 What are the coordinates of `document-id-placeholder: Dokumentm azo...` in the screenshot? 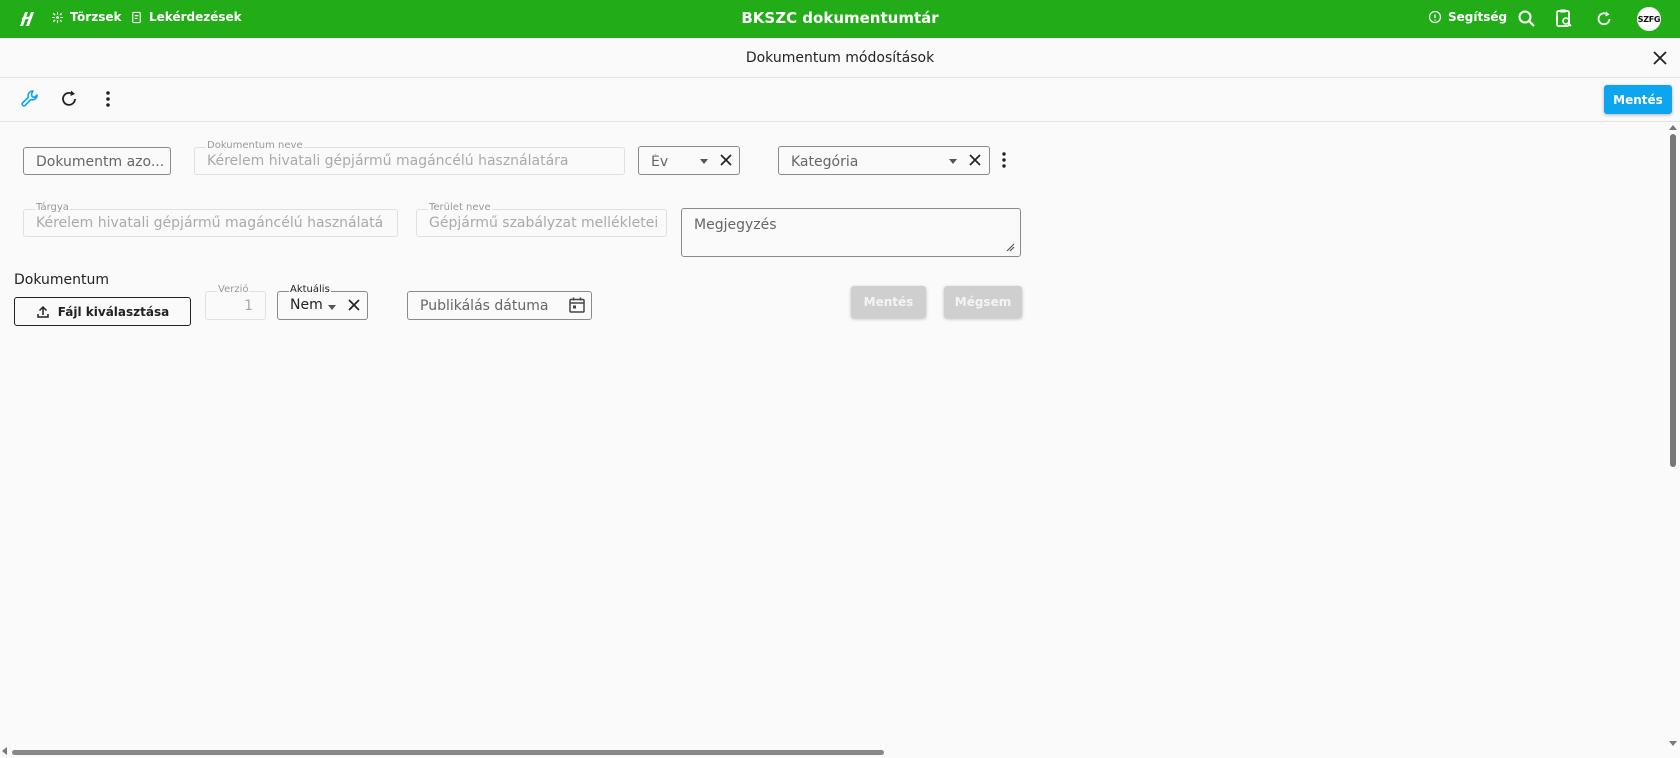 It's located at (100, 162).